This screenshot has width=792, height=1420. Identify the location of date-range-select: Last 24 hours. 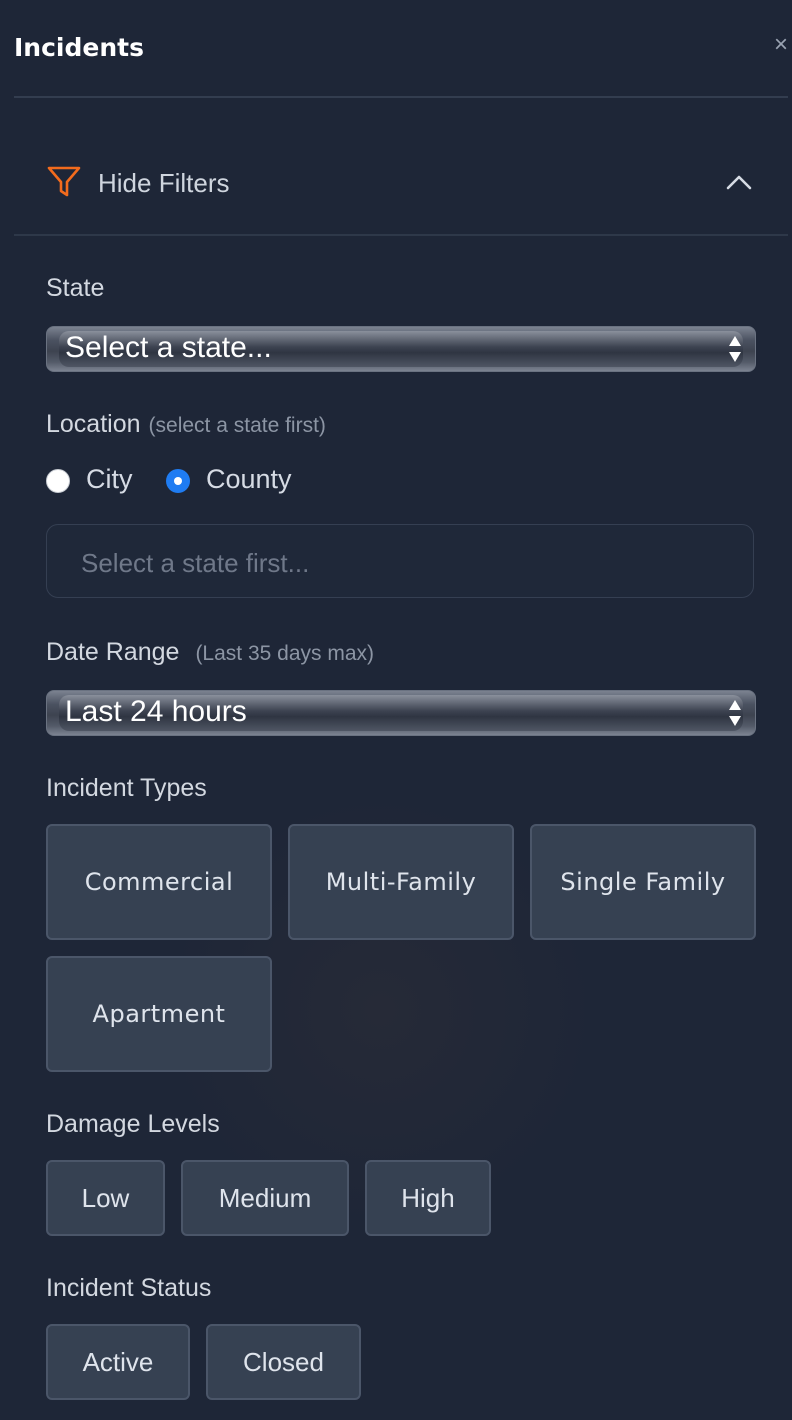
(401, 713).